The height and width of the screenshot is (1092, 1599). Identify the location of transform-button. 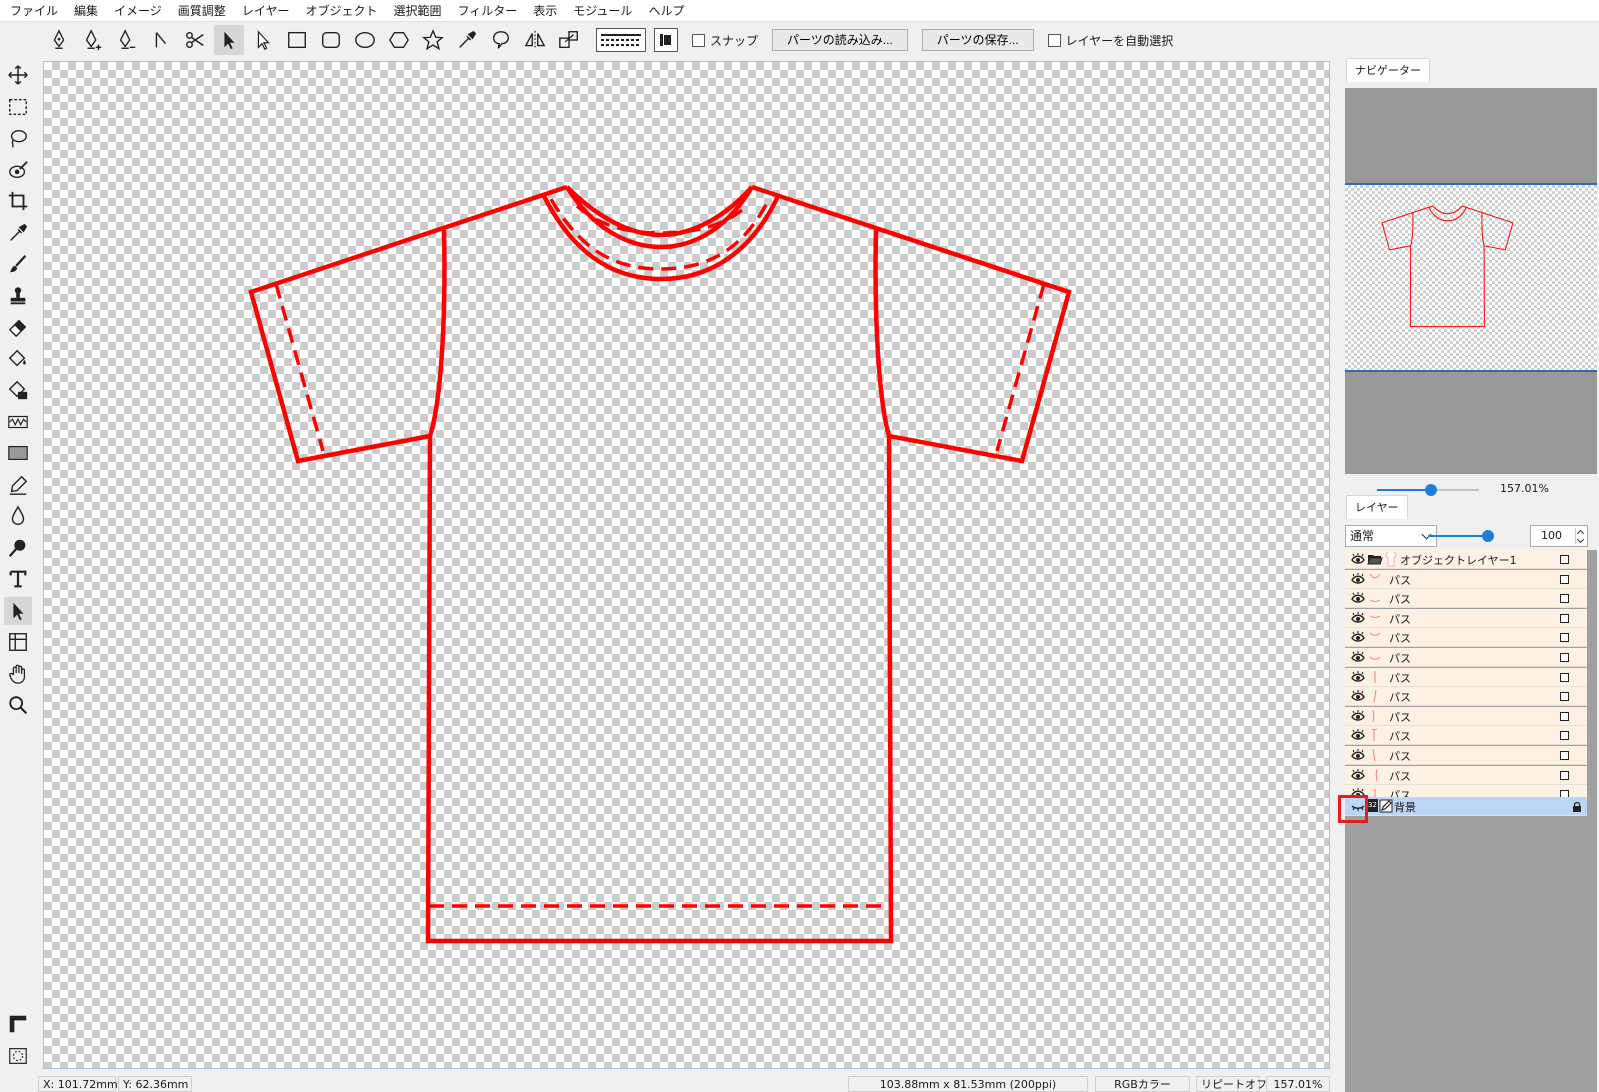
(569, 40).